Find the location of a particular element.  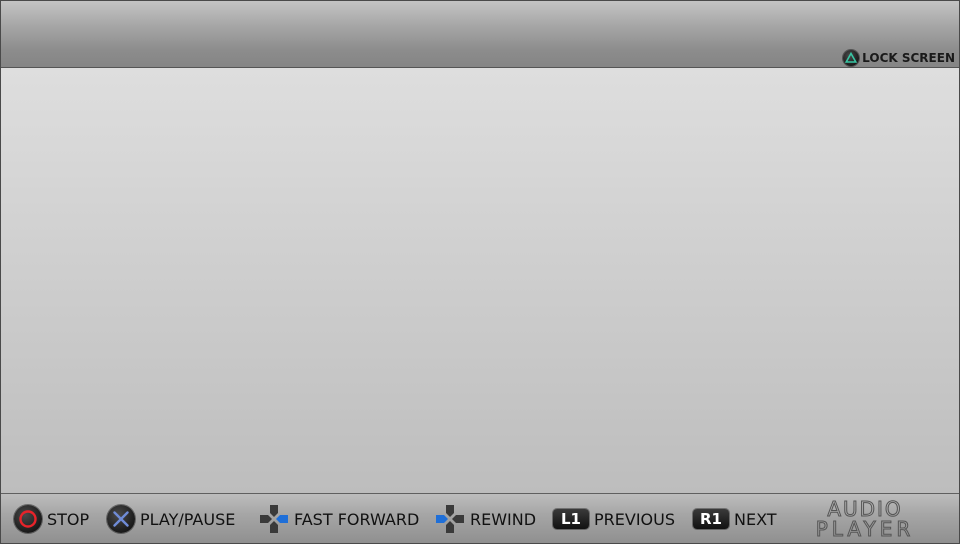

r1-button-icon: R1 is located at coordinates (711, 519).